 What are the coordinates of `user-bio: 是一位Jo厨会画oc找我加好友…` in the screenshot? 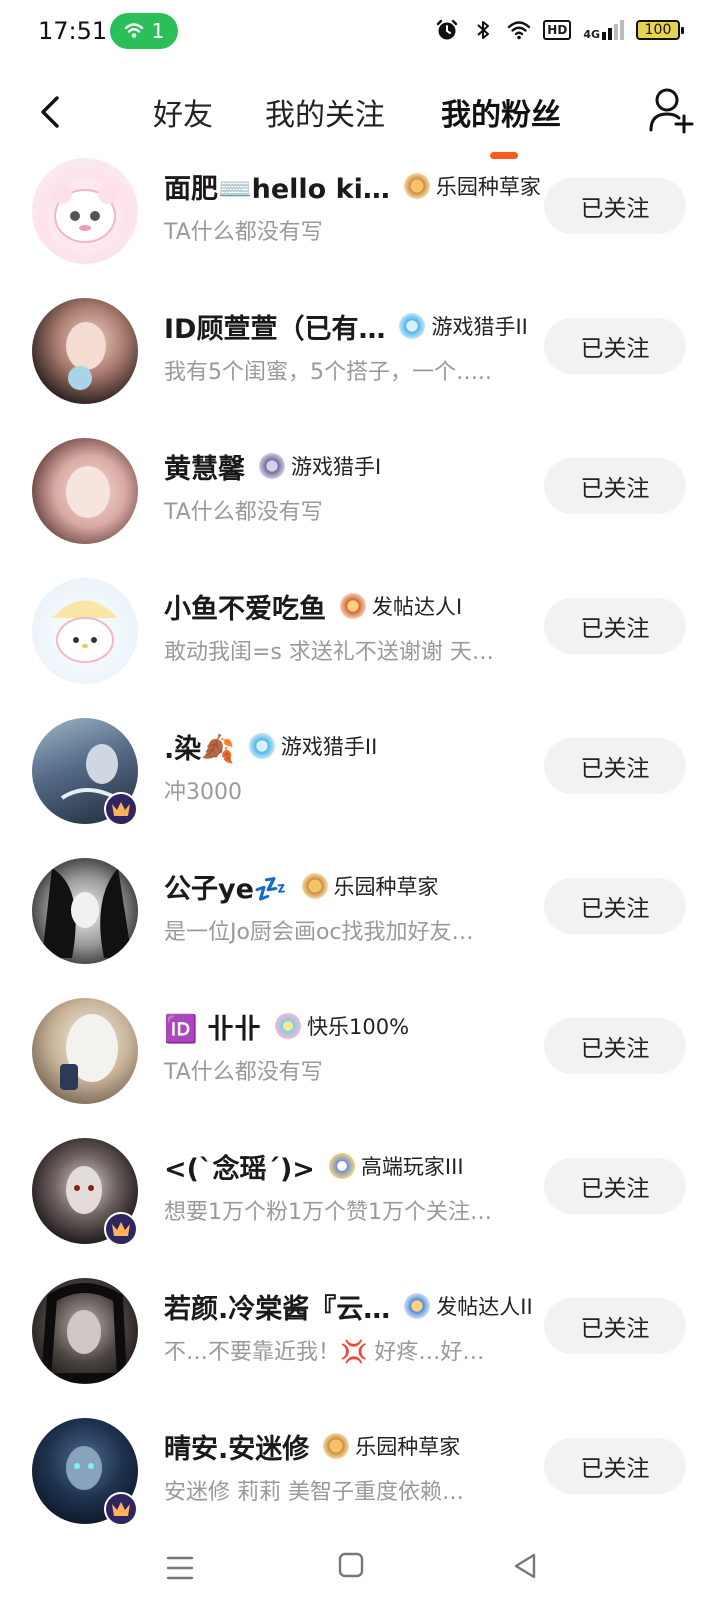 It's located at (319, 932).